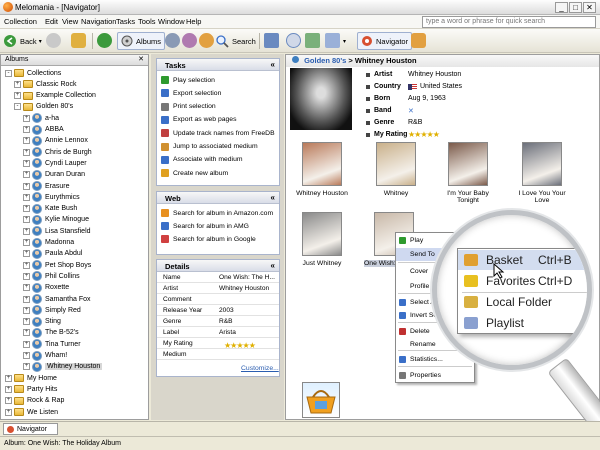 This screenshot has width=600, height=450. Describe the element at coordinates (293, 40) in the screenshot. I see `zoom-icon` at that location.